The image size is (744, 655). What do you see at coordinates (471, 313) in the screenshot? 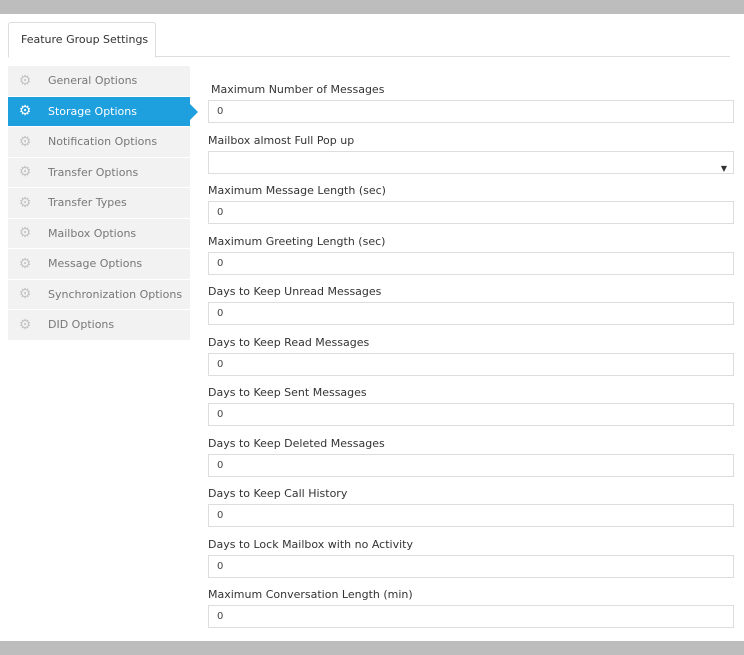
I see `keep-unread-days-input: 0` at bounding box center [471, 313].